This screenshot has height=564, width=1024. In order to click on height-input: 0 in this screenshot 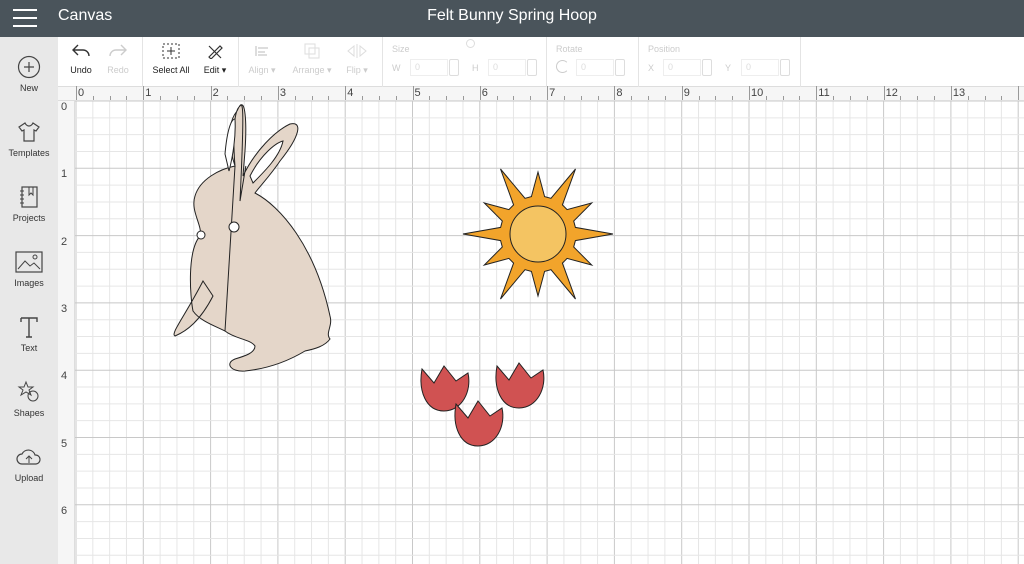, I will do `click(507, 67)`.